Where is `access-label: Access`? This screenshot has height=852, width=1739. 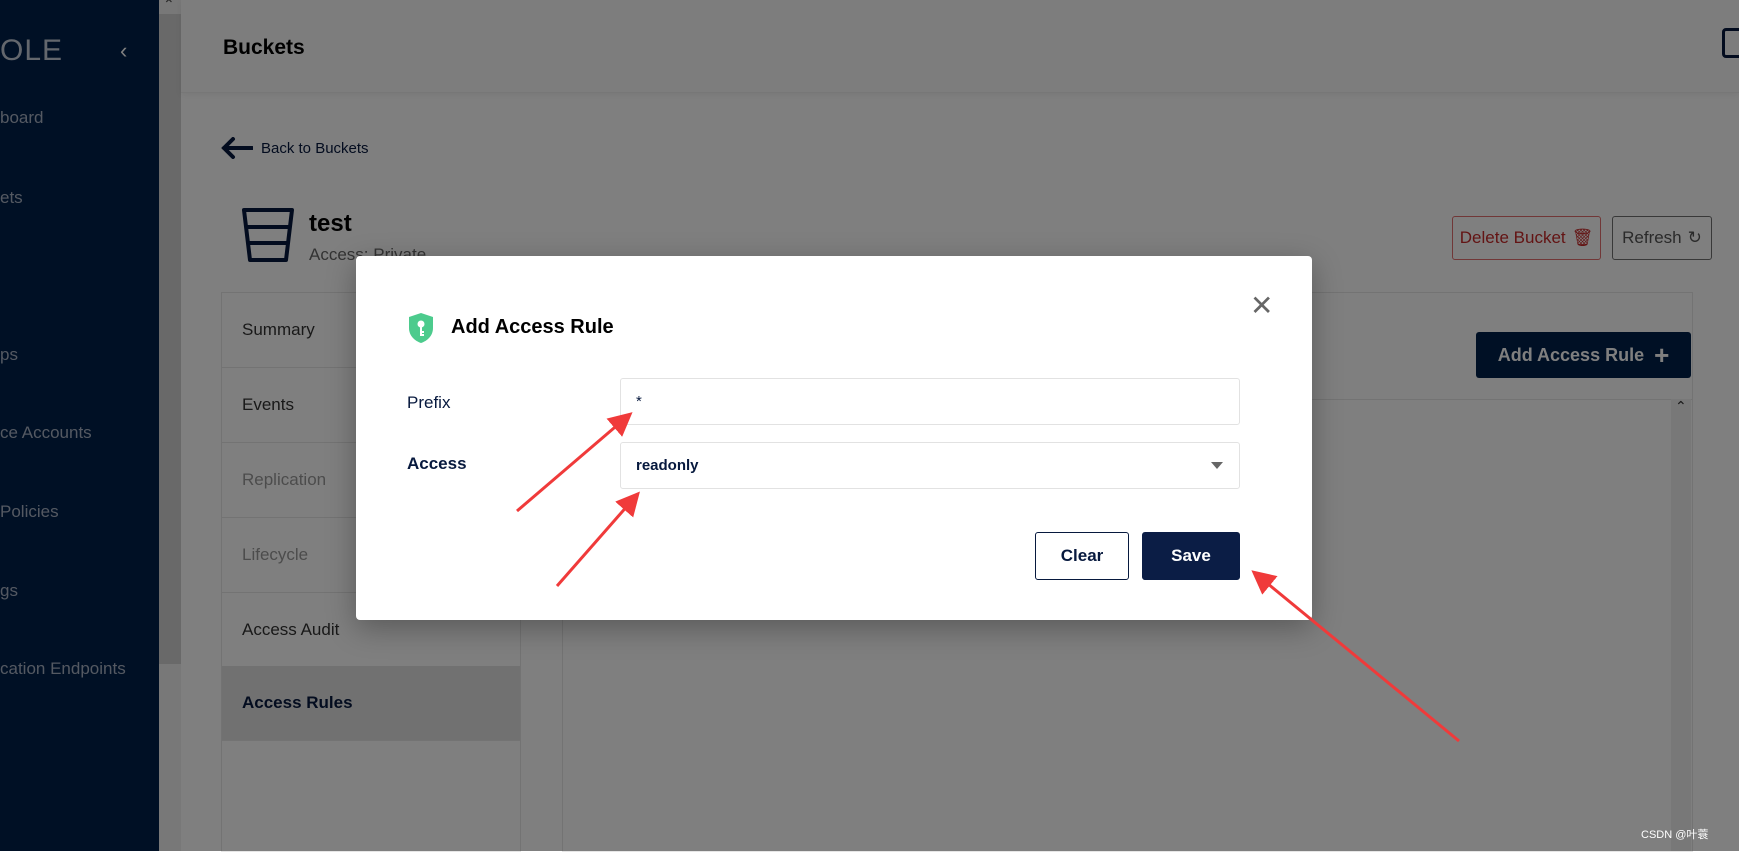
access-label: Access is located at coordinates (437, 463).